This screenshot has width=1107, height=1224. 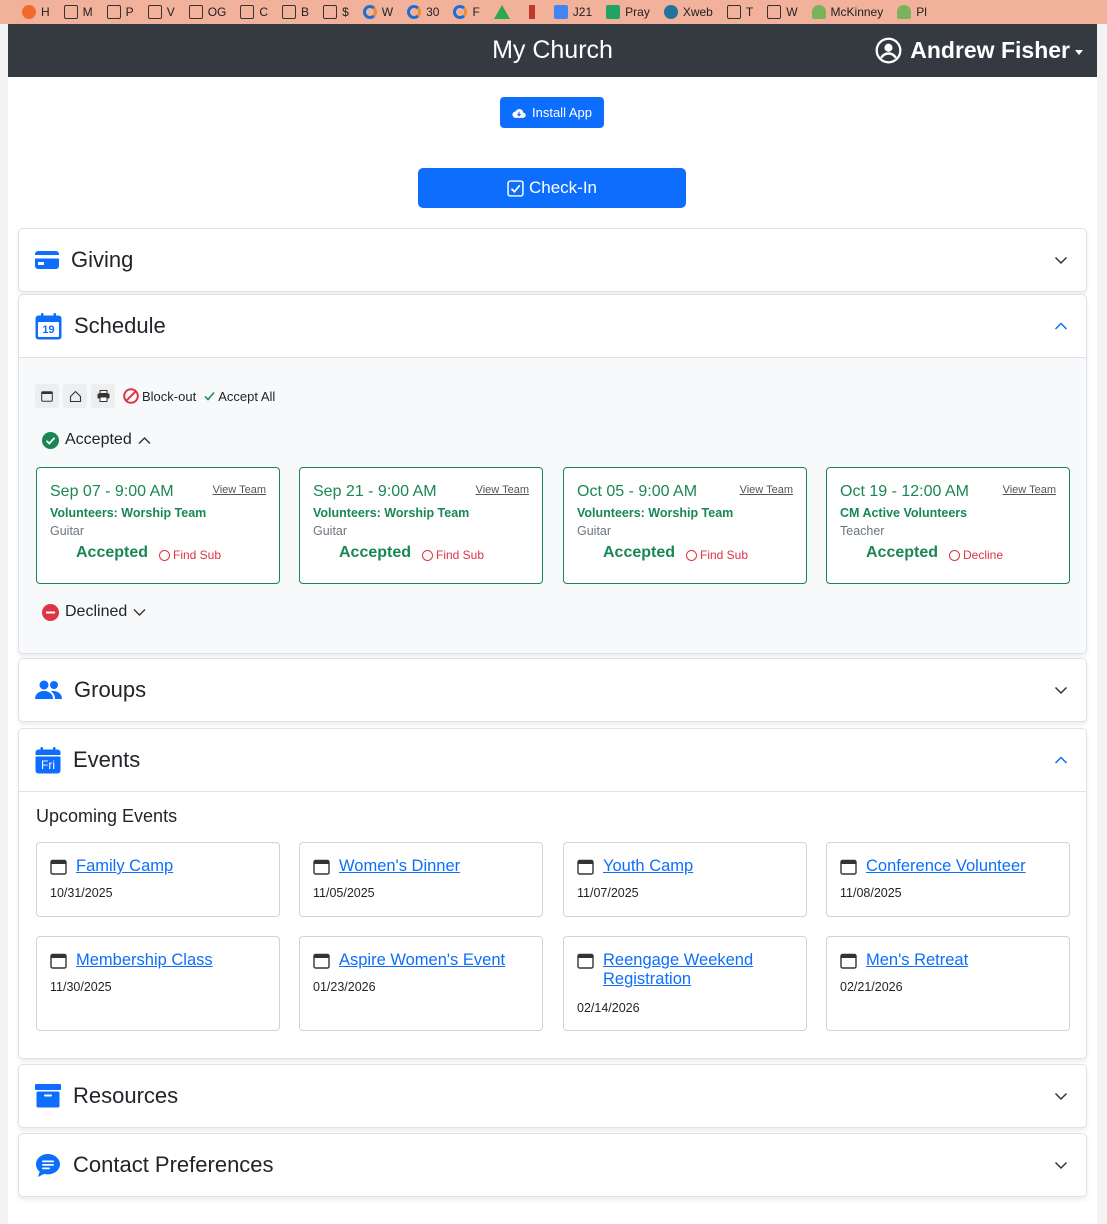 I want to click on check-in-button: Check-In, so click(x=552, y=188).